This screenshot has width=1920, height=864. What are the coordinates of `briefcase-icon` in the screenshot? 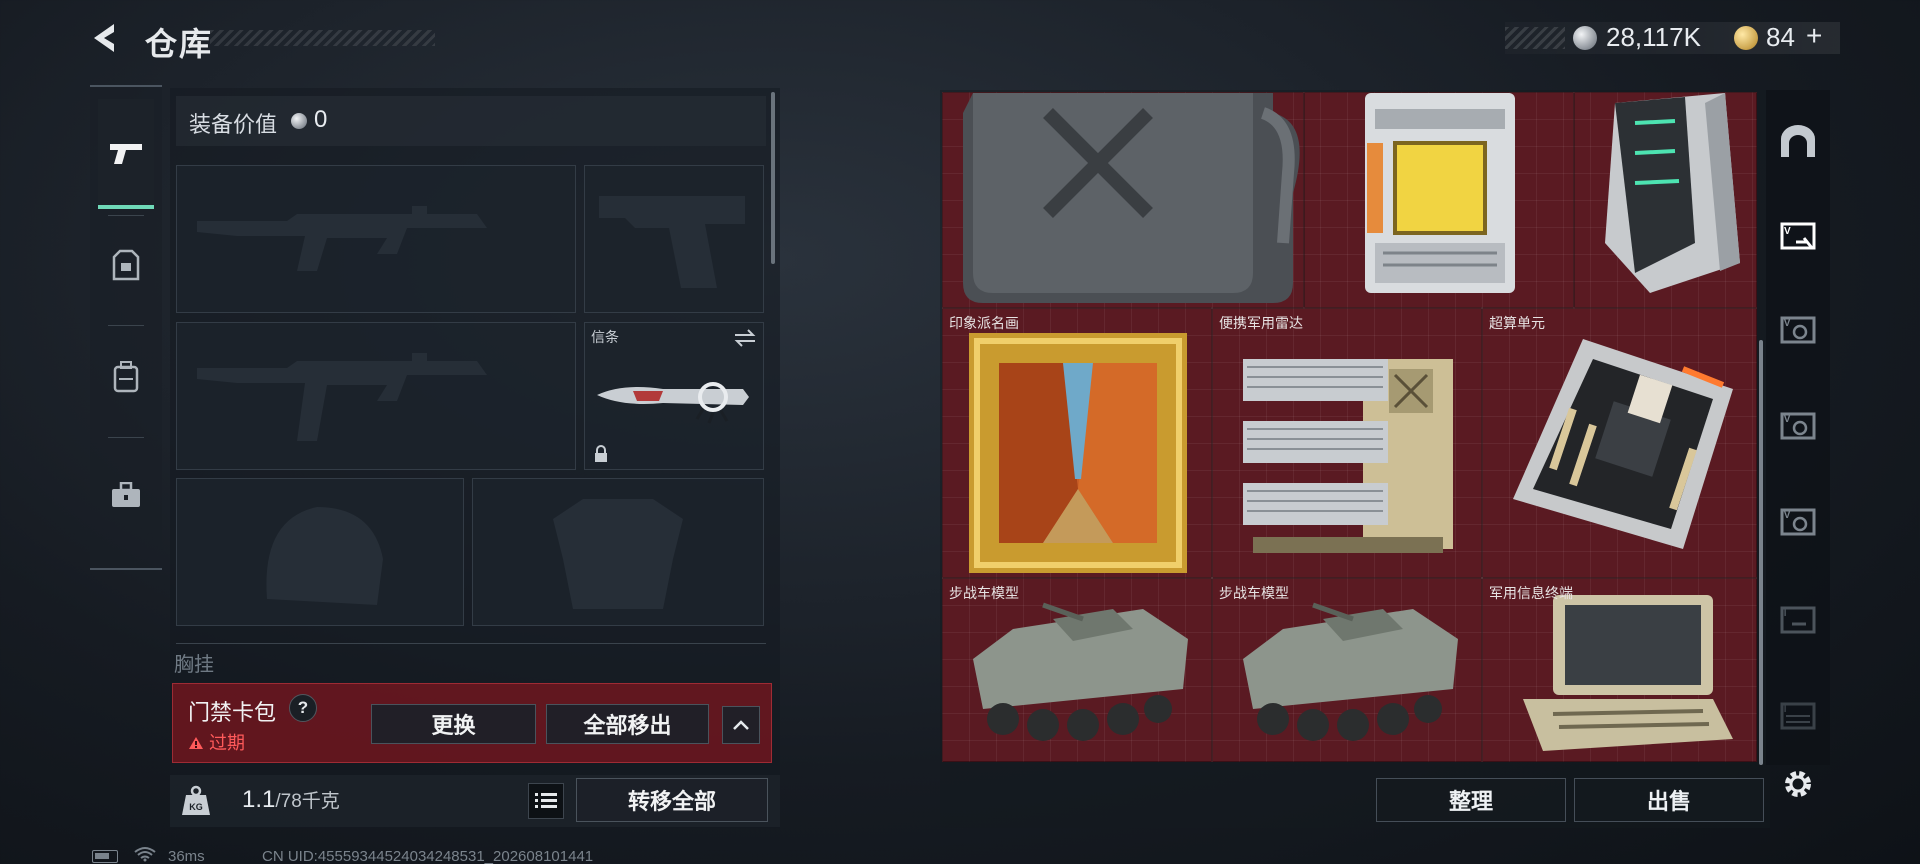 It's located at (126, 494).